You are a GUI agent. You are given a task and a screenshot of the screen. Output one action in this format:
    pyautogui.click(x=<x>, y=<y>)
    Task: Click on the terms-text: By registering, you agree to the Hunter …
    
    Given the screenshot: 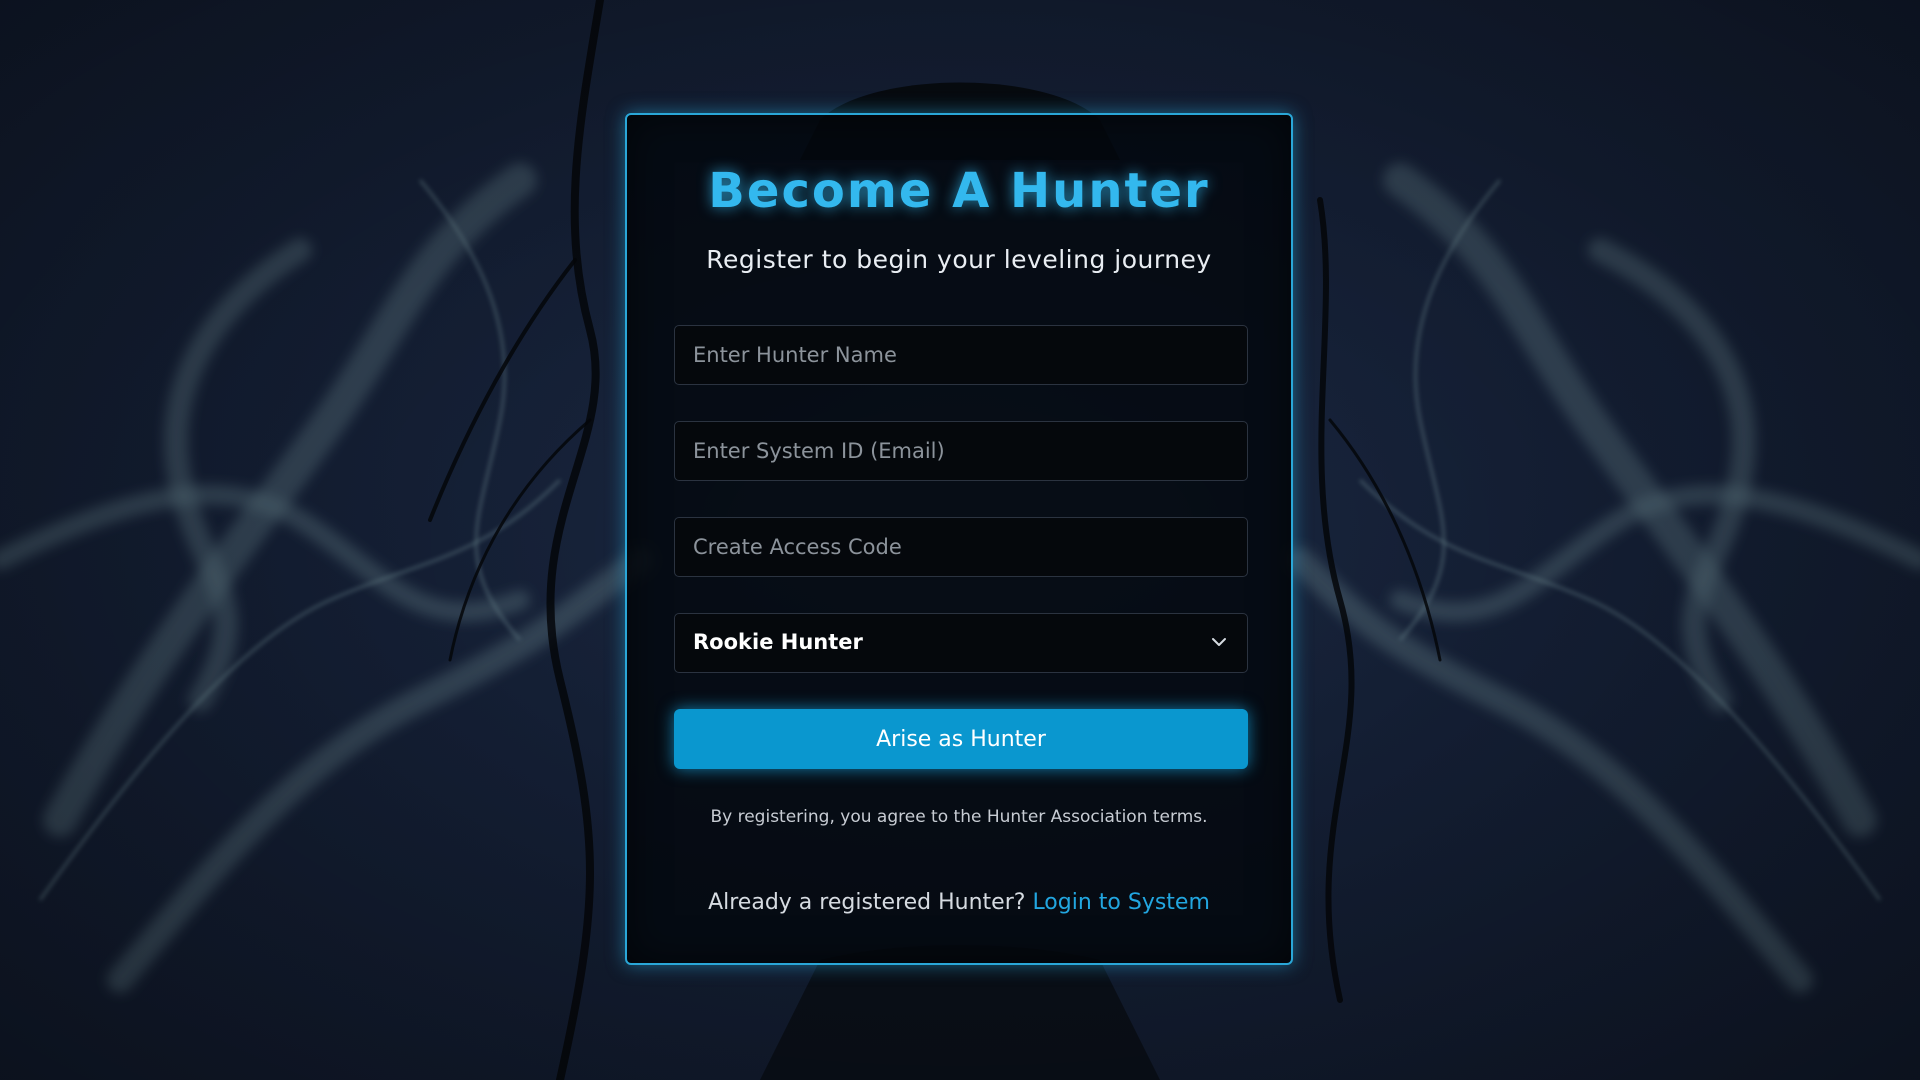 What is the action you would take?
    pyautogui.click(x=959, y=817)
    